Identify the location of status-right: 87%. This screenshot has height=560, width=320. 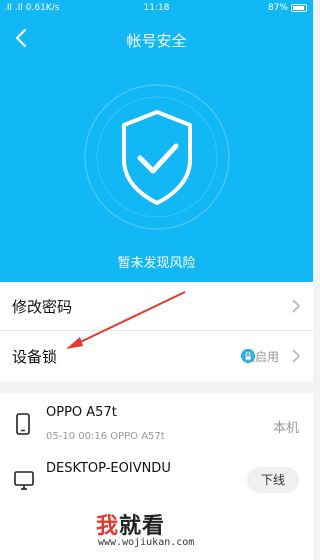
(287, 8).